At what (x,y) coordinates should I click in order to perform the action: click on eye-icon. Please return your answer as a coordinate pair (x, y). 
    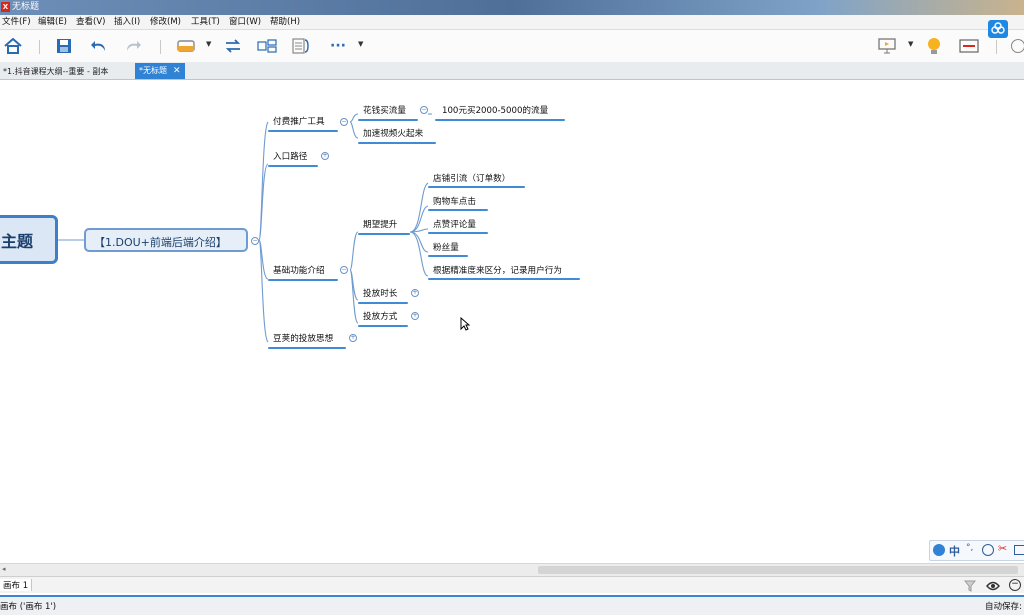
    Looking at the image, I should click on (993, 586).